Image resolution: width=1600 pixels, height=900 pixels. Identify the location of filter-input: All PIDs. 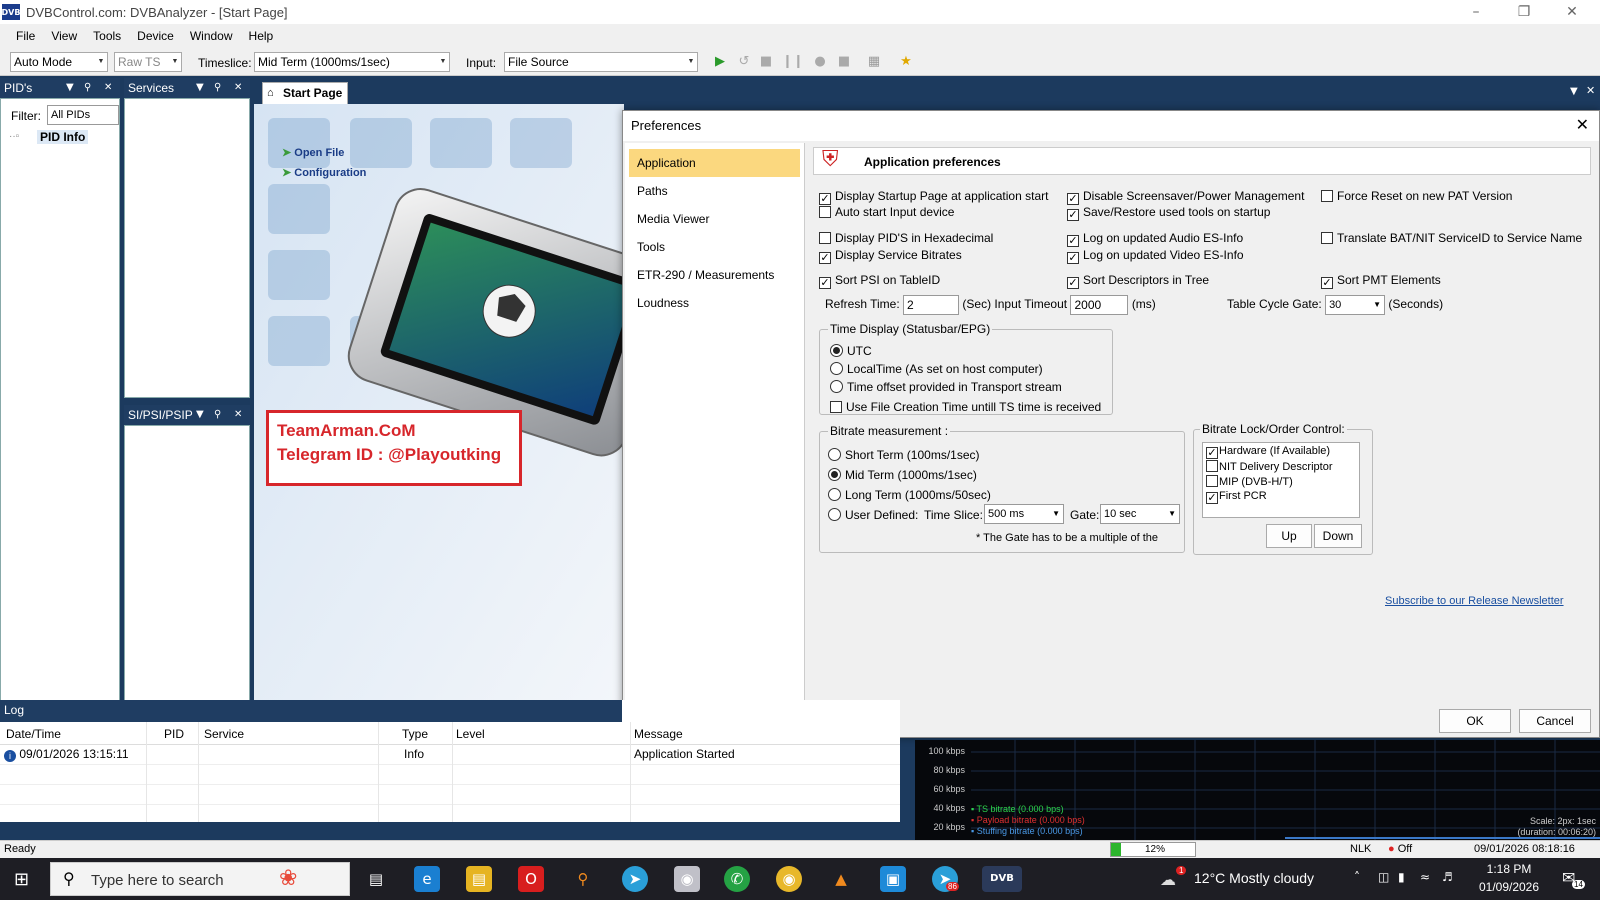
(83, 115).